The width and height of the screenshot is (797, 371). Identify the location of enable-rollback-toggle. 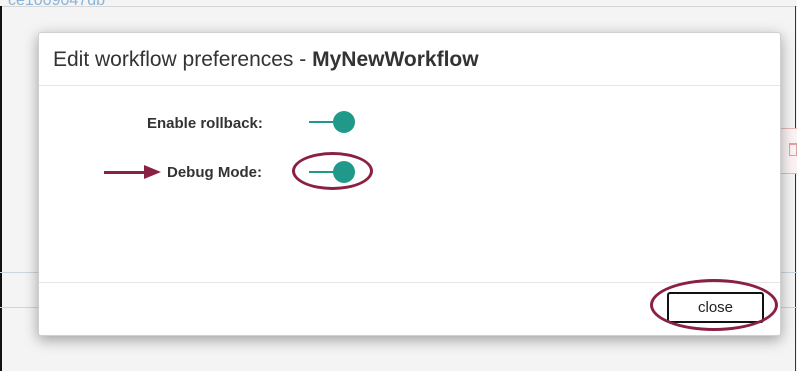
(333, 122).